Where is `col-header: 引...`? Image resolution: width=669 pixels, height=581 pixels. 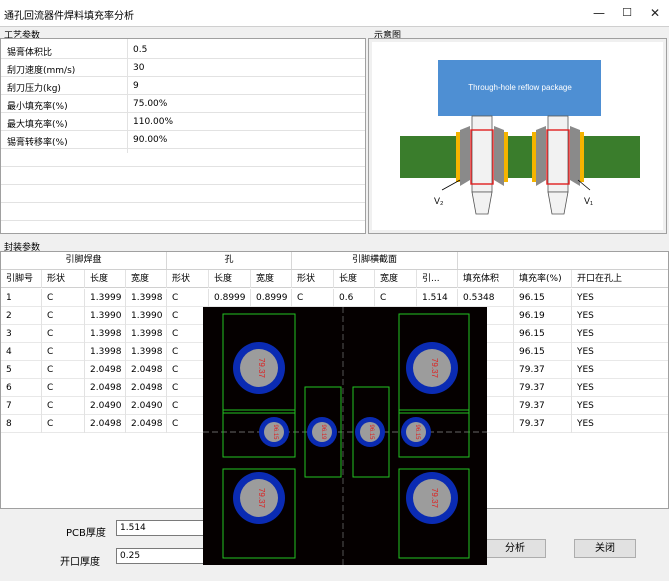
col-header: 引... is located at coordinates (437, 279).